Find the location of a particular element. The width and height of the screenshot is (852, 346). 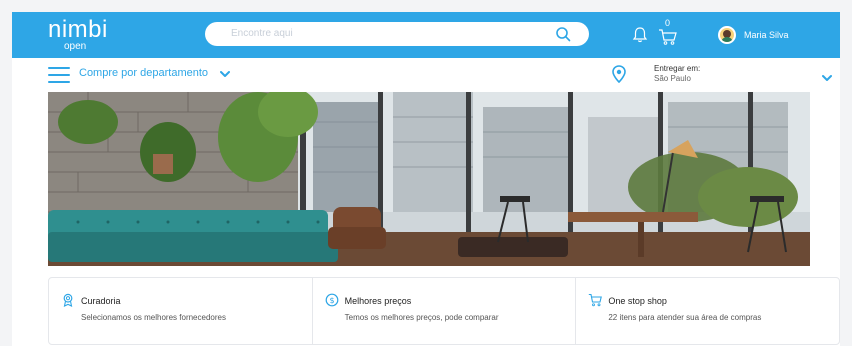

top-header: nimbi open Encontre aqui 0 Maria Silva is located at coordinates (426, 35).